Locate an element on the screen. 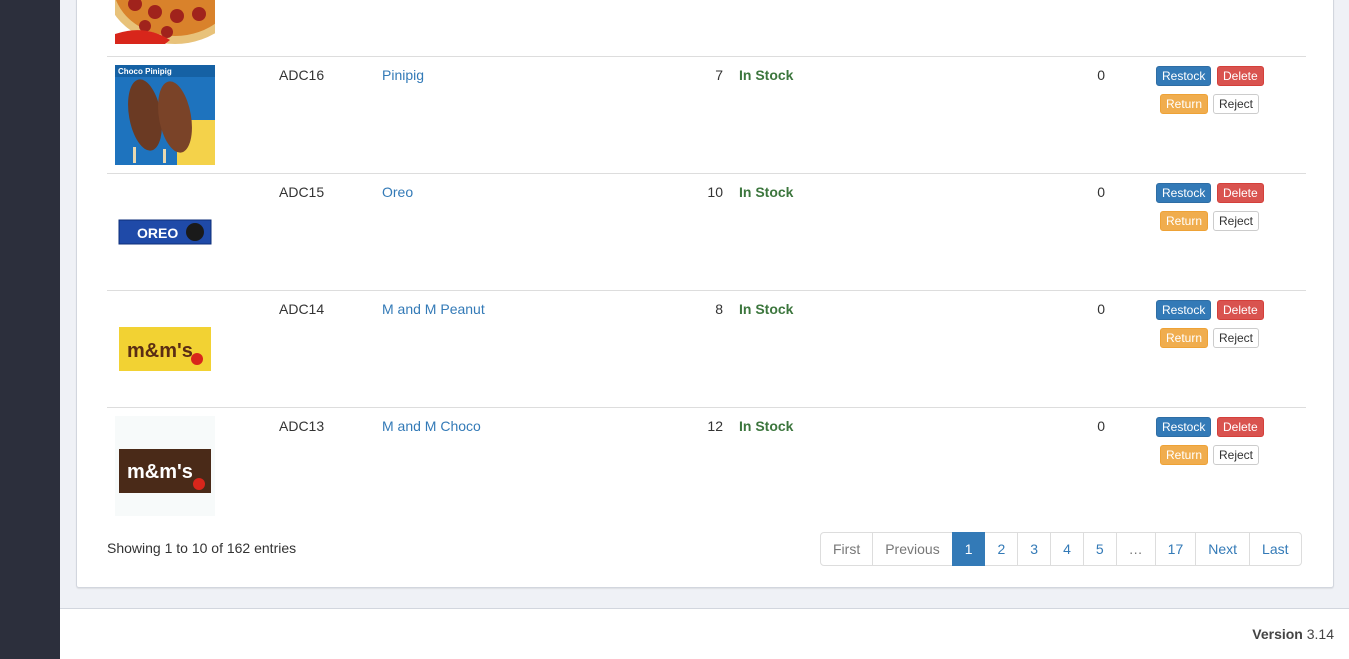 Image resolution: width=1349 pixels, height=659 pixels. version-text: Version 3.14 is located at coordinates (1293, 634).